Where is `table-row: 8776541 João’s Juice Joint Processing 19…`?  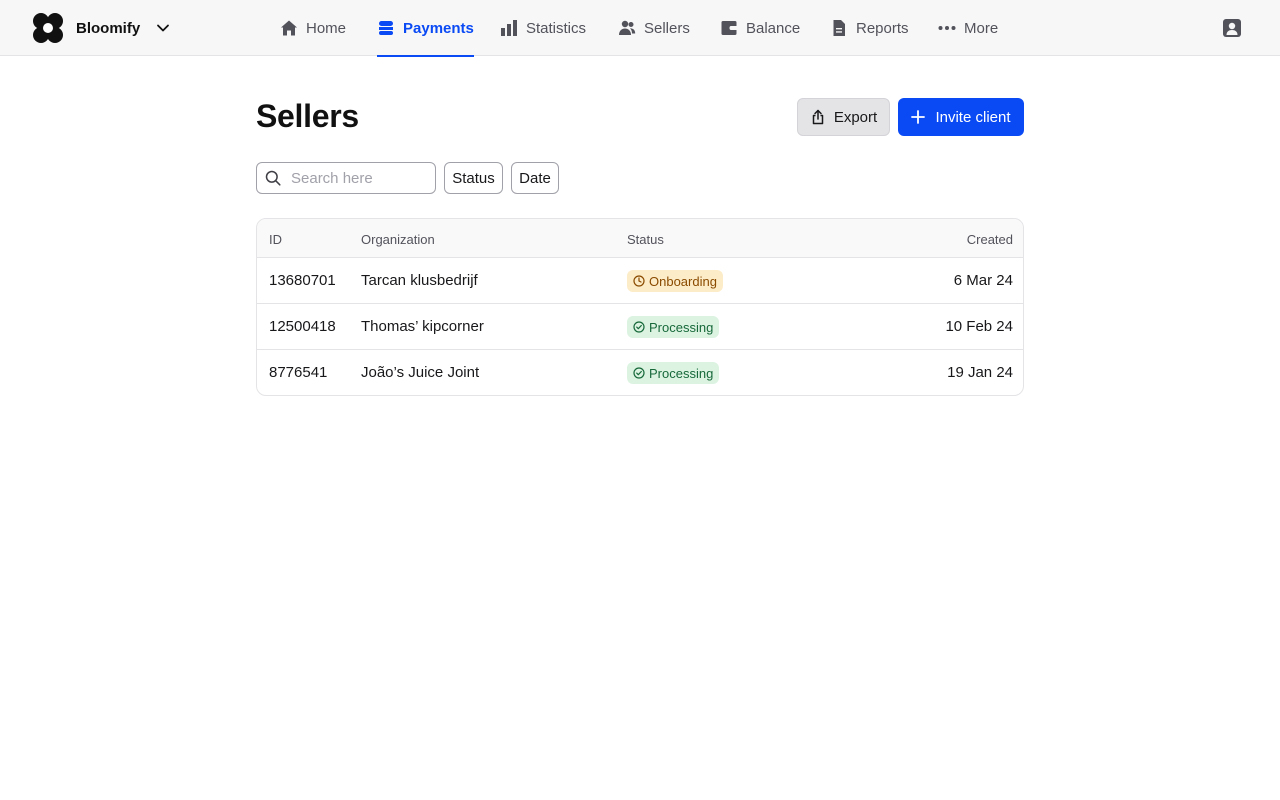
table-row: 8776541 João’s Juice Joint Processing 19… is located at coordinates (640, 372).